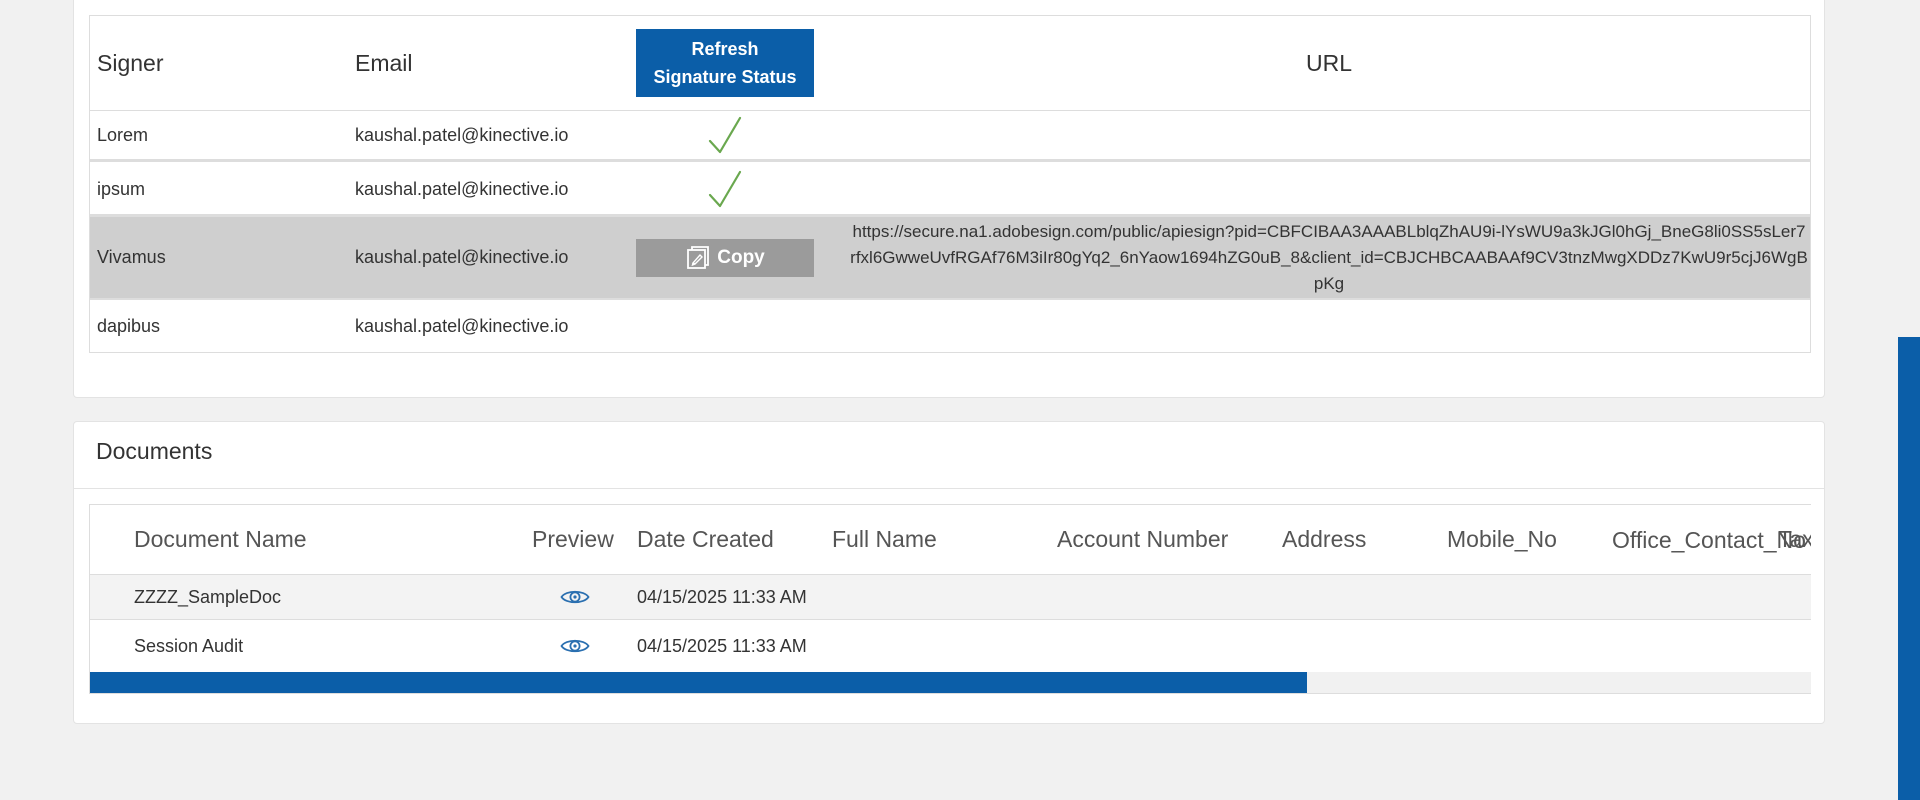 Image resolution: width=1920 pixels, height=800 pixels. What do you see at coordinates (949, 488) in the screenshot?
I see `documents-divider` at bounding box center [949, 488].